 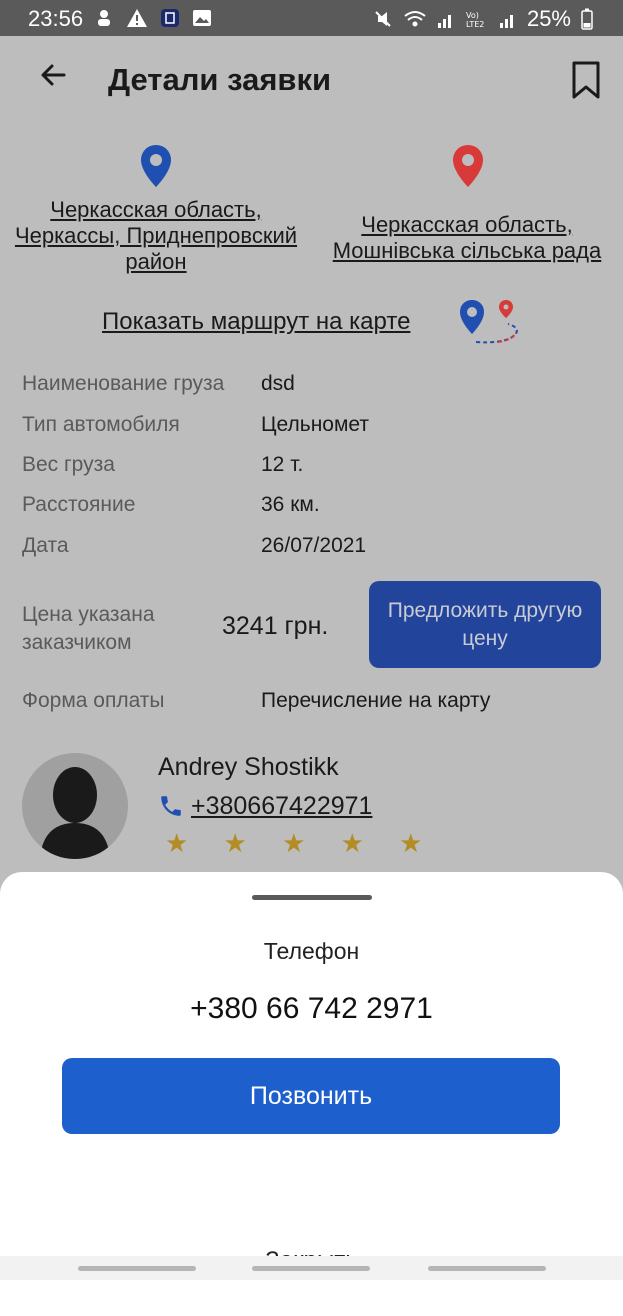 I want to click on status-time: 23:56, so click(x=56, y=18).